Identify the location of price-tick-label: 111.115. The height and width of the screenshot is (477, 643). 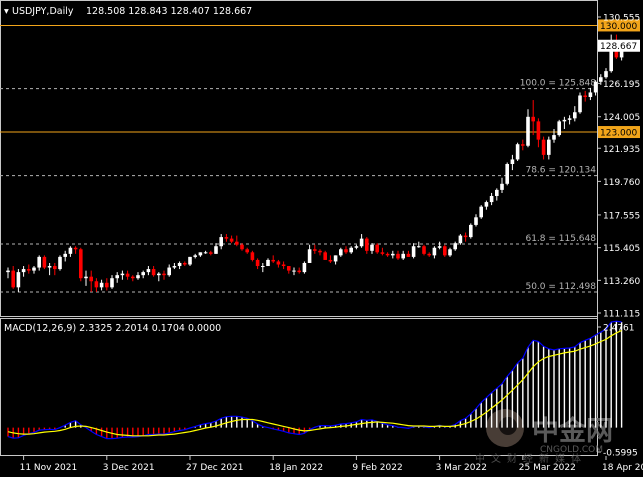
(621, 315).